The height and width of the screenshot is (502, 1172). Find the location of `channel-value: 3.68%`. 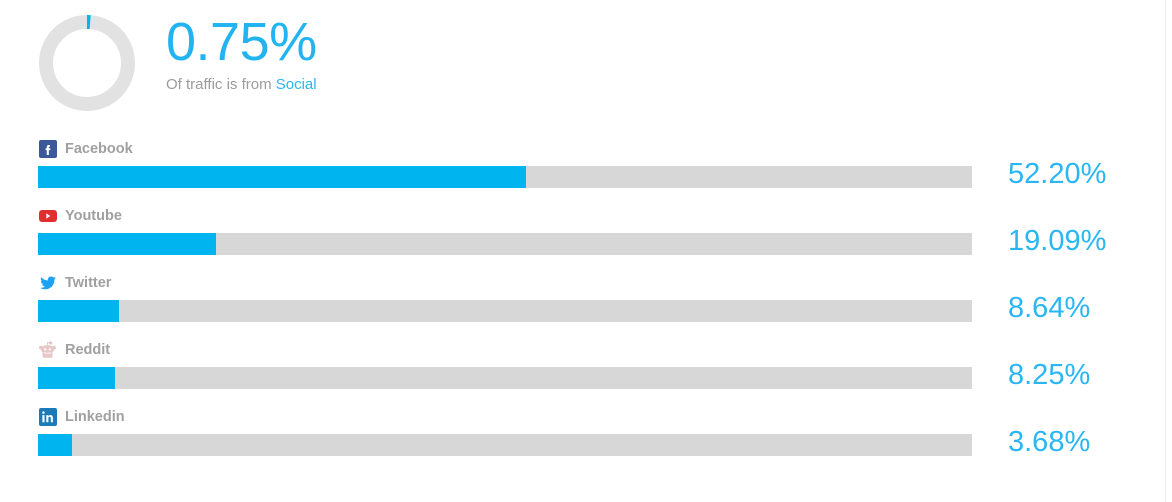

channel-value: 3.68% is located at coordinates (1049, 442).